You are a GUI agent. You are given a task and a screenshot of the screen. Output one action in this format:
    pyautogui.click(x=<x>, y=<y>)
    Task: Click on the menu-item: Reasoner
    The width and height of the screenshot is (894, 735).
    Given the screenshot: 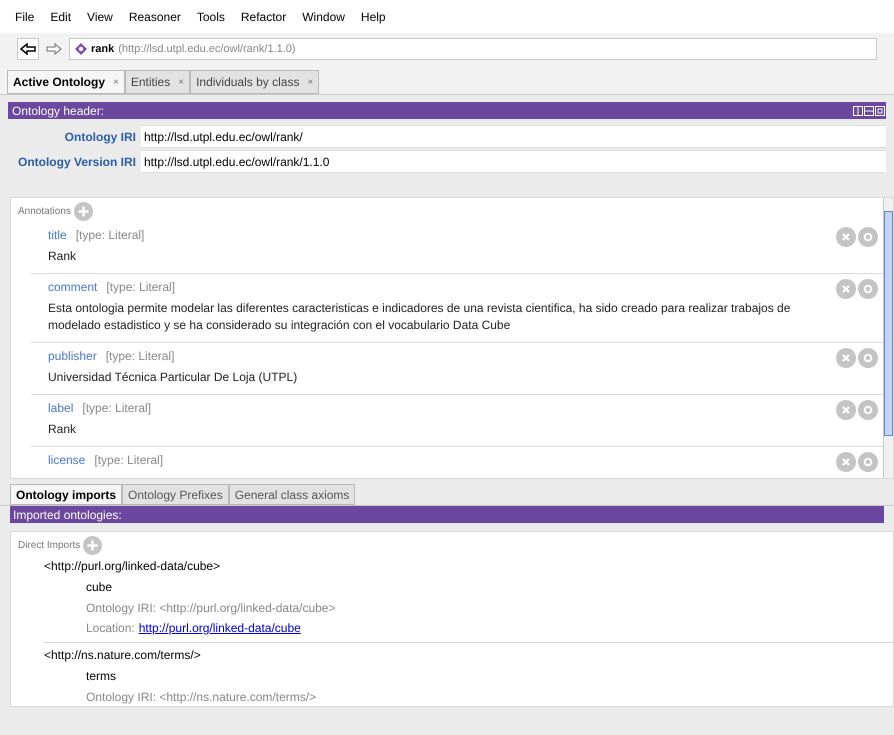 What is the action you would take?
    pyautogui.click(x=155, y=17)
    